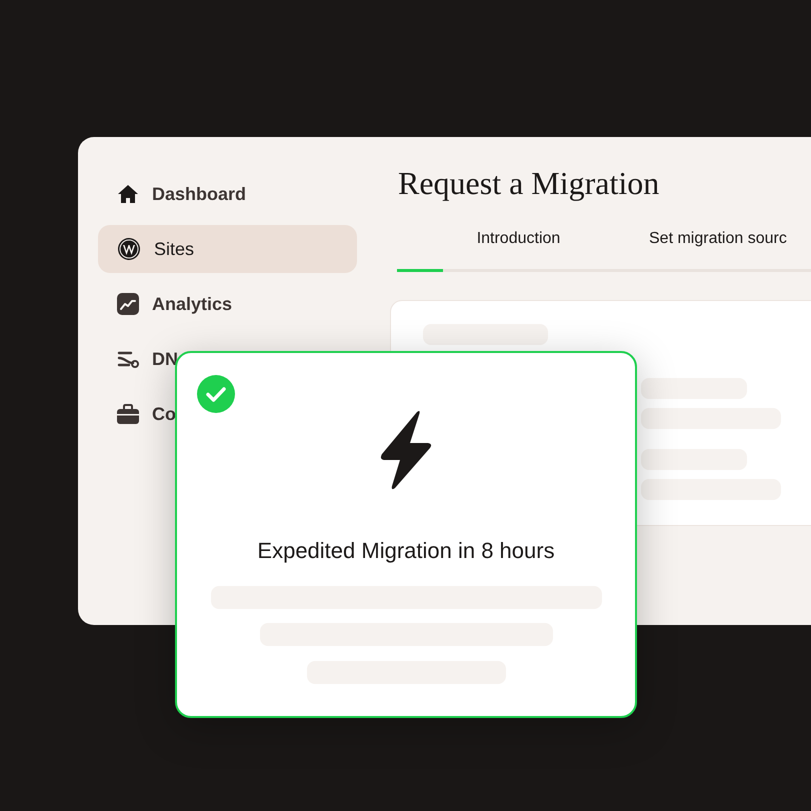 This screenshot has width=811, height=811. What do you see at coordinates (519, 239) in the screenshot?
I see `step-label: Introduction` at bounding box center [519, 239].